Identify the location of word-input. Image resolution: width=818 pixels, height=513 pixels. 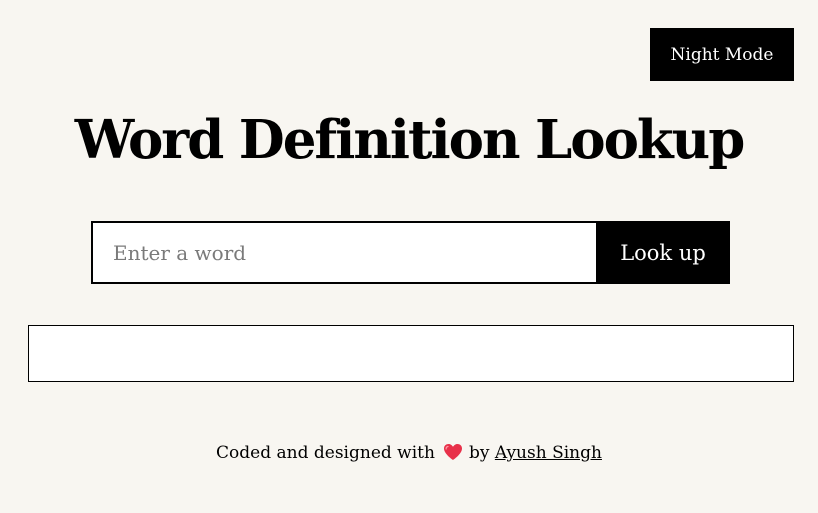
(343, 252).